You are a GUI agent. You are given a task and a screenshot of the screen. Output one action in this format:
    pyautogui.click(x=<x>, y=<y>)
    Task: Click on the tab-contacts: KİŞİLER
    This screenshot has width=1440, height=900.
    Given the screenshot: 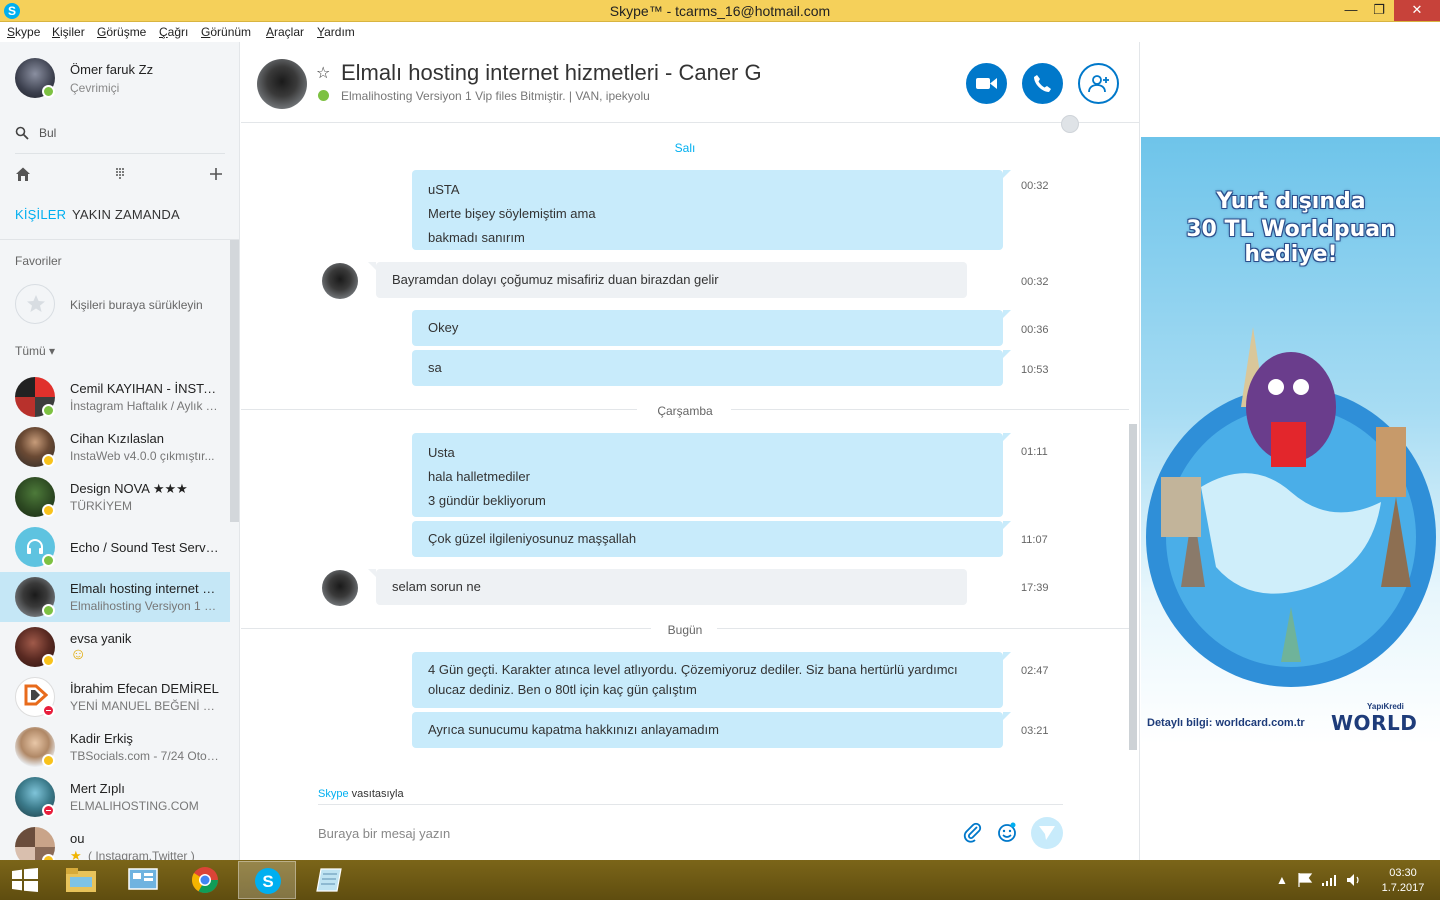 What is the action you would take?
    pyautogui.click(x=40, y=214)
    